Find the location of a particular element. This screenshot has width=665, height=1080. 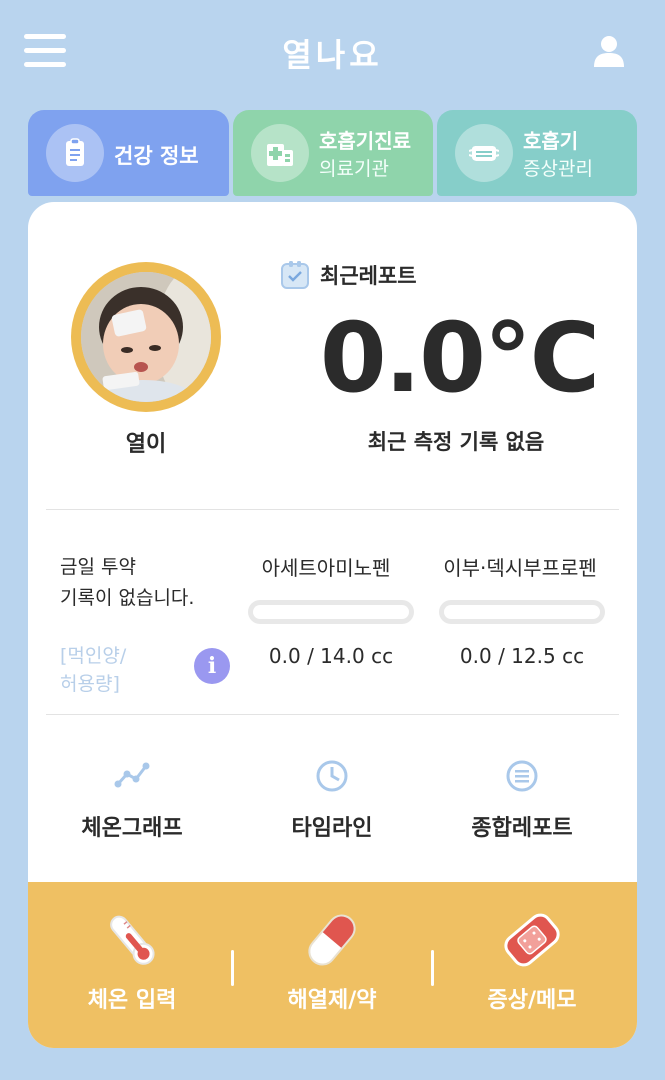

full-report-button: 종합레포트 is located at coordinates (522, 803).